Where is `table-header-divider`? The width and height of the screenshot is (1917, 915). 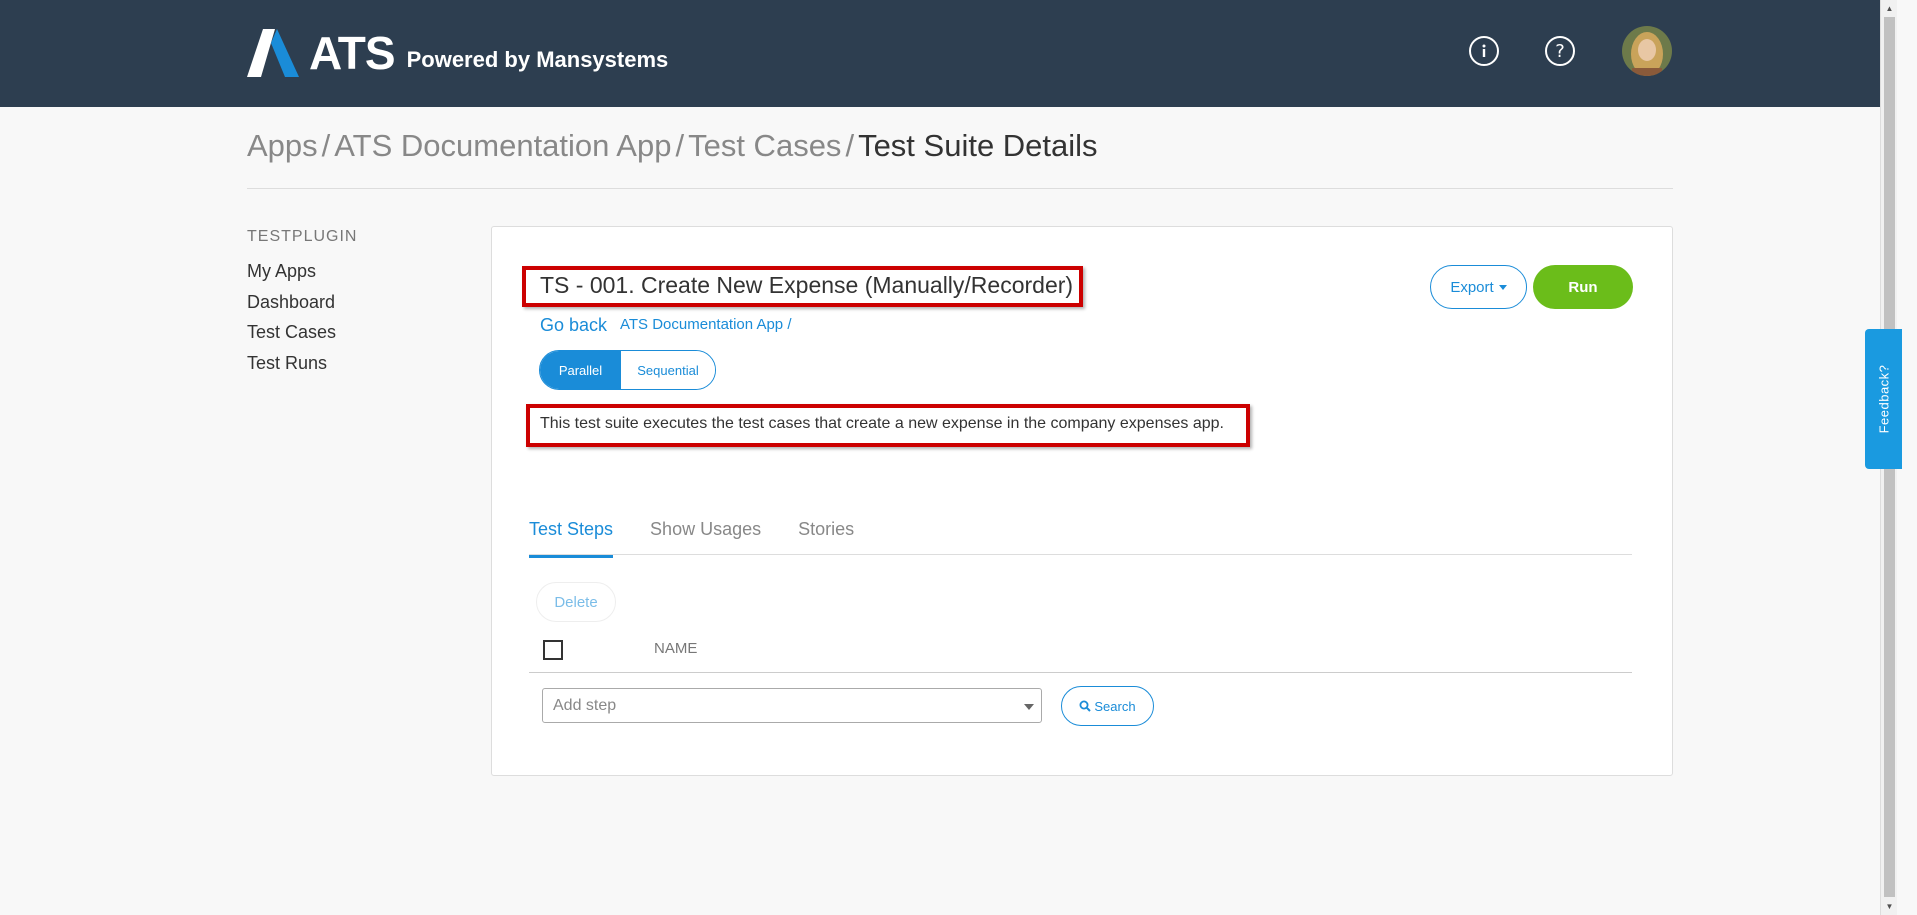
table-header-divider is located at coordinates (1080, 672).